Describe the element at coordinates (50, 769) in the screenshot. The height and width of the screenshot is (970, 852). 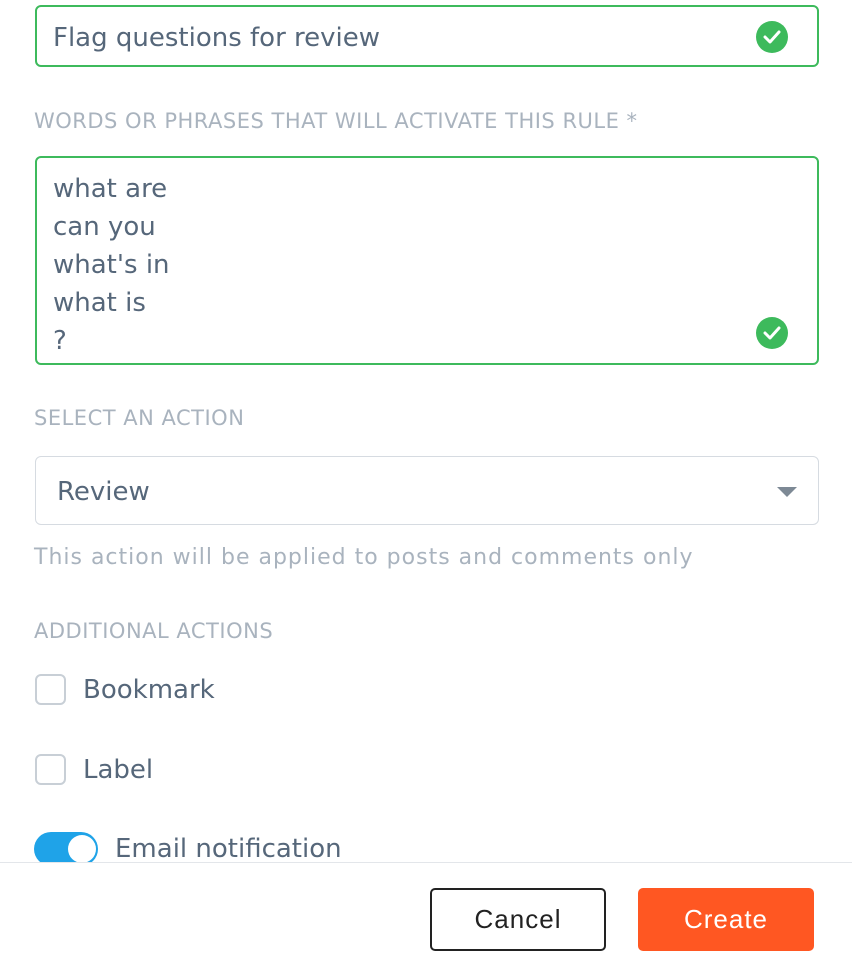
I see `label-checkbox` at that location.